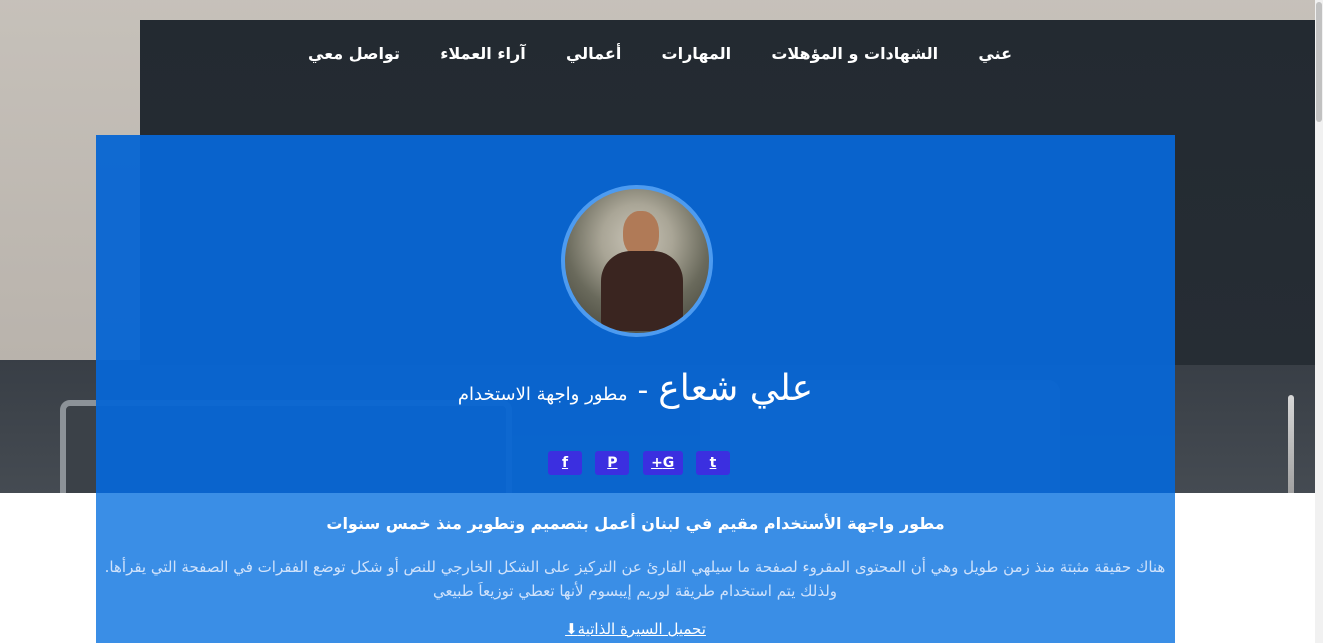 The width and height of the screenshot is (1323, 643). I want to click on download-label: تحميل السيرة الذاتية, so click(641, 629).